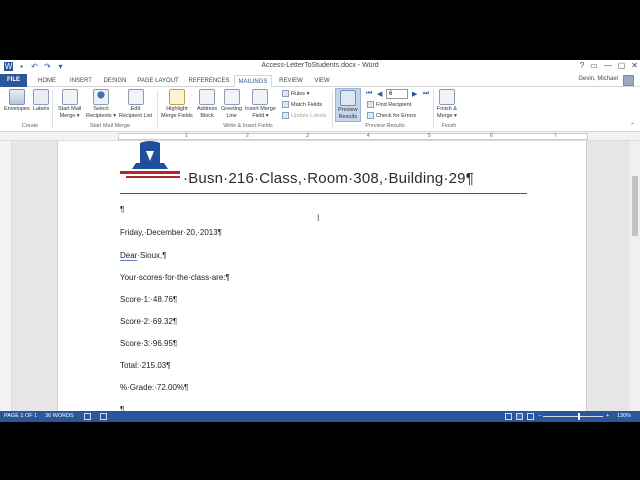  Describe the element at coordinates (353, 136) in the screenshot. I see `ruler-track` at that location.